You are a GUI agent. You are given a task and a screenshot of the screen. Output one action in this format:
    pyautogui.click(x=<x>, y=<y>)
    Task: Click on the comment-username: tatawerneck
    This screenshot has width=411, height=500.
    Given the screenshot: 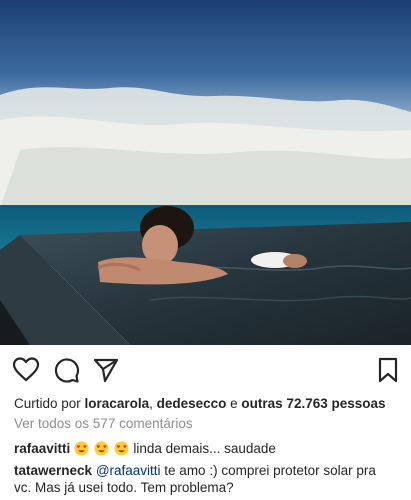 What is the action you would take?
    pyautogui.click(x=53, y=470)
    